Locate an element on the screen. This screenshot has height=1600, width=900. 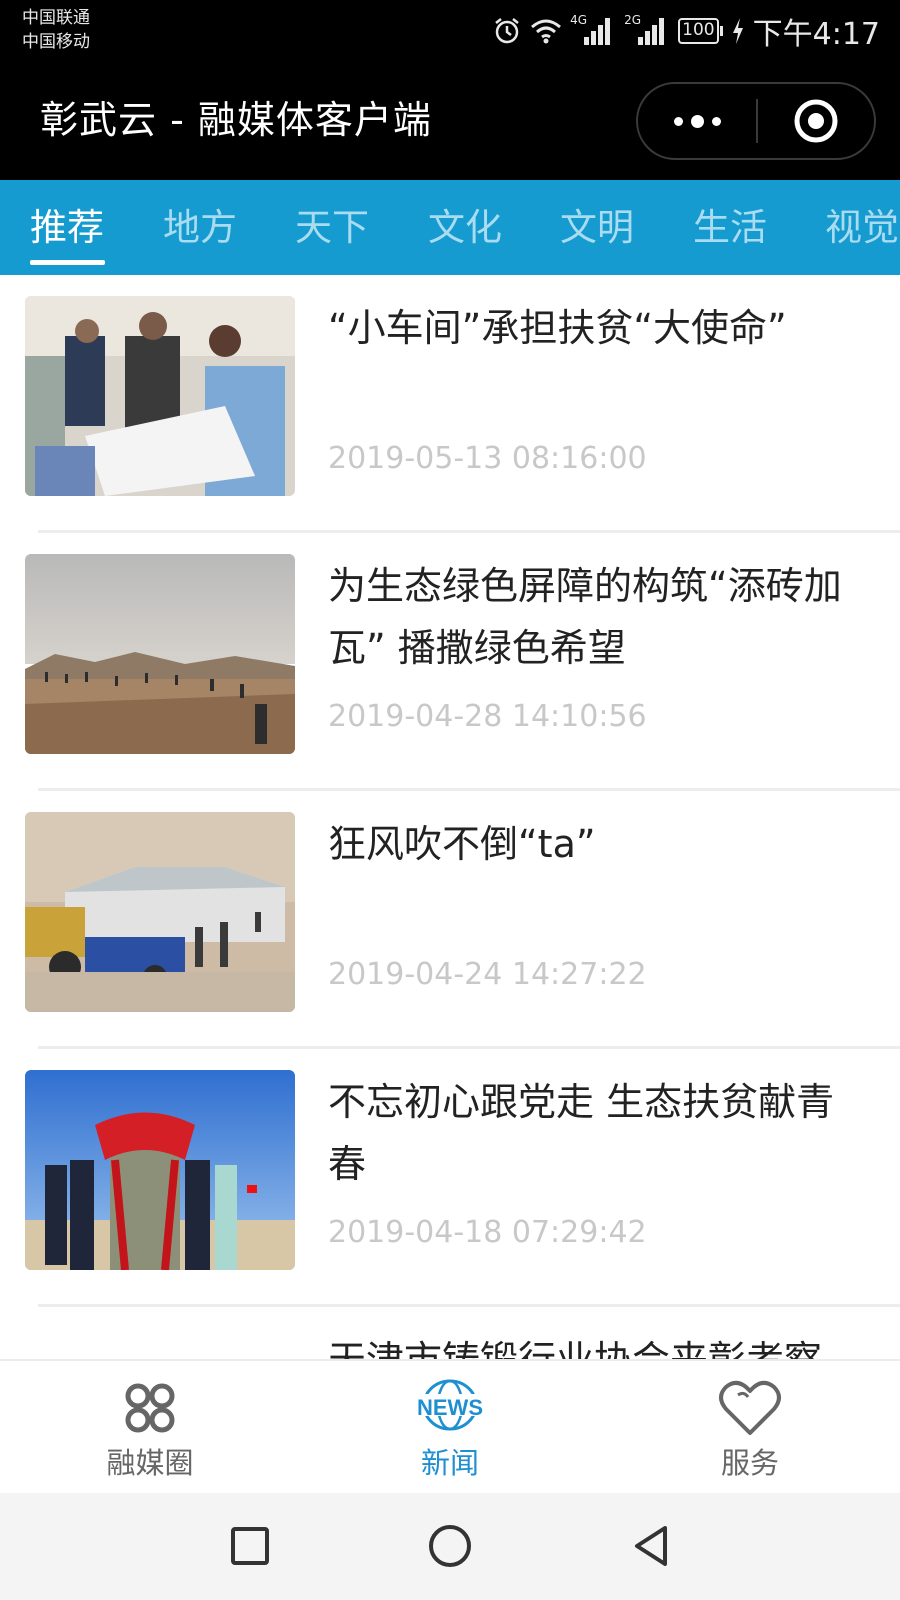
more-dots-icon is located at coordinates (697, 121).